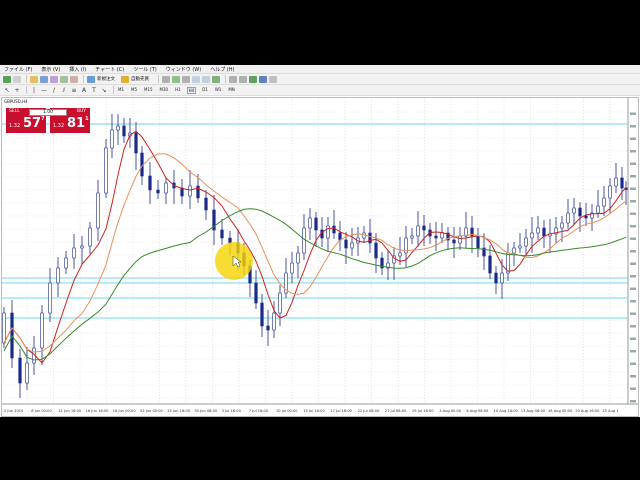 The image size is (640, 480). What do you see at coordinates (84, 90) in the screenshot?
I see `text-icon: A` at bounding box center [84, 90].